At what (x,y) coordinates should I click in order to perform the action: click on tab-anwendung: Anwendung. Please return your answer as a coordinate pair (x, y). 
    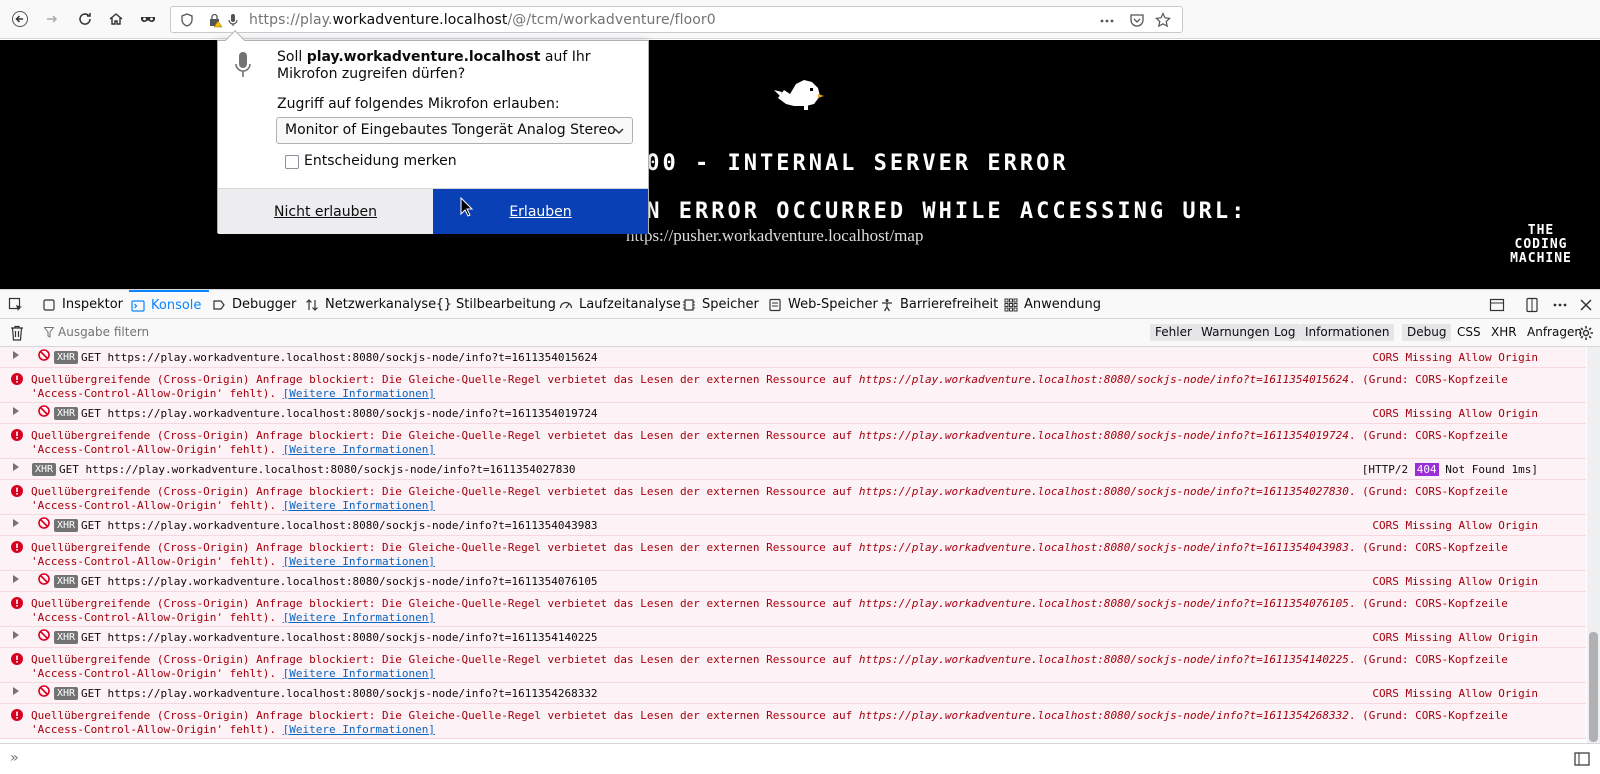
    Looking at the image, I should click on (1052, 304).